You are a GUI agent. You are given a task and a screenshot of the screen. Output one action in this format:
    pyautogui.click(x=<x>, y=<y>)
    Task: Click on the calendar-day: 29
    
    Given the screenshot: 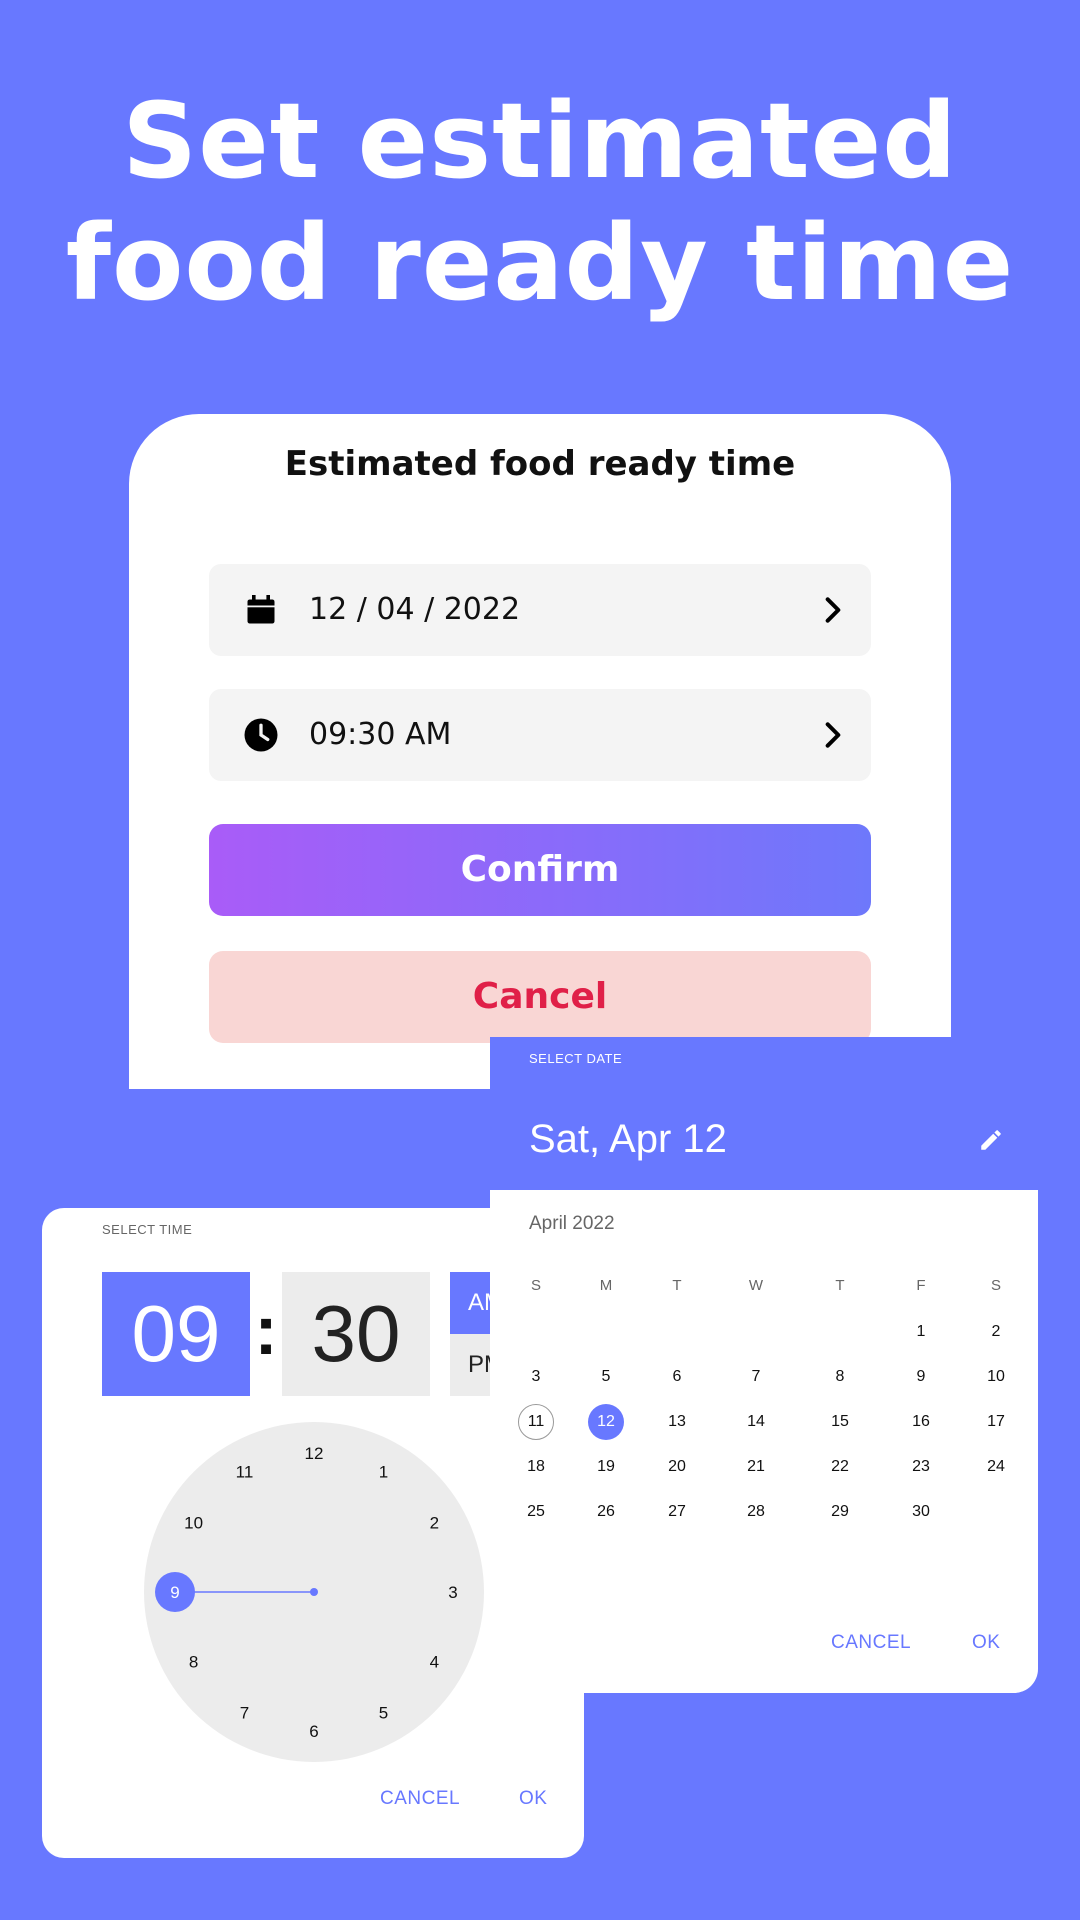 What is the action you would take?
    pyautogui.click(x=840, y=1512)
    